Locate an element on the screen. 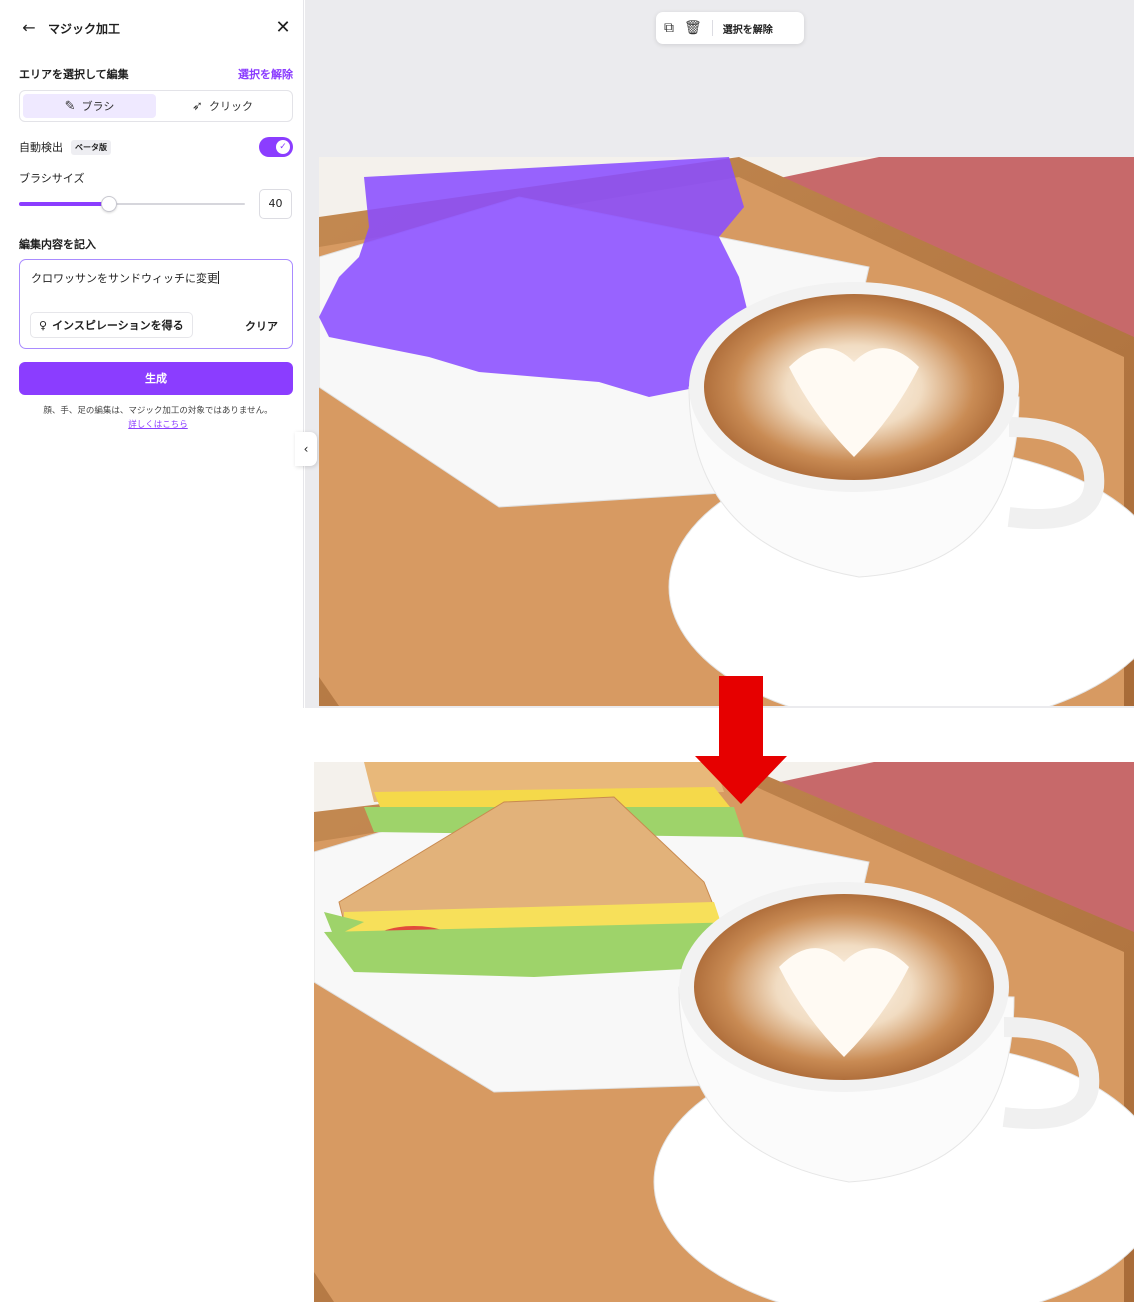 Image resolution: width=1134 pixels, height=1302 pixels. collapse-panel-chevron-icon: ‹ is located at coordinates (306, 449).